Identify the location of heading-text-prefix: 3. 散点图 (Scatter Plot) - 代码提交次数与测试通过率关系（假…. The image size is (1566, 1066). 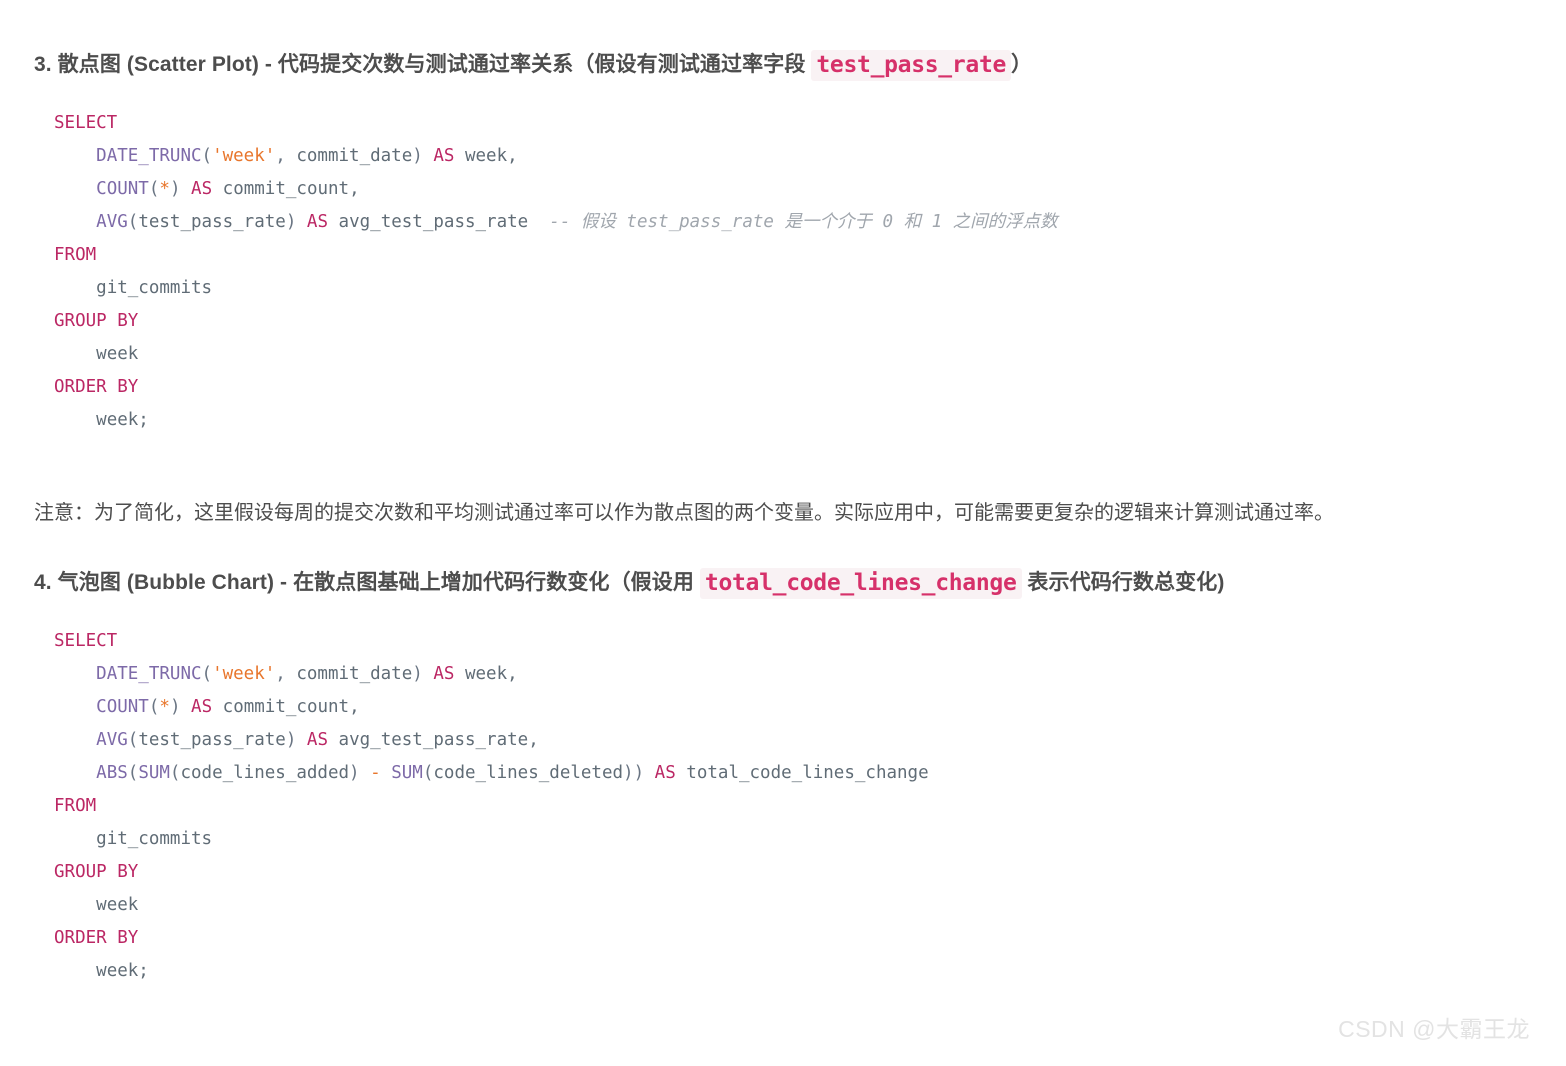
(423, 64).